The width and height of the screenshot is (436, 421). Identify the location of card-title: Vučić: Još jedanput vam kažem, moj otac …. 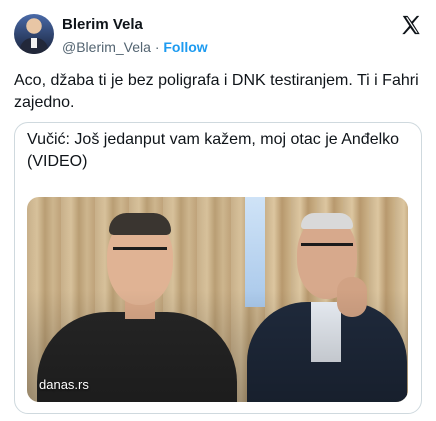
(217, 151).